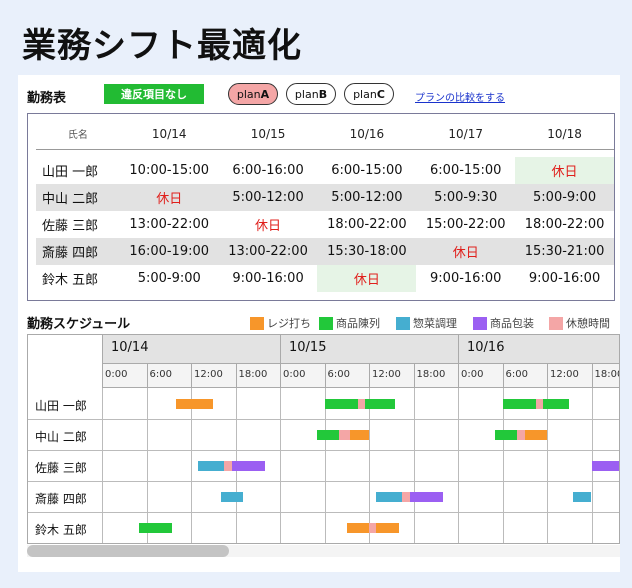  I want to click on day-header: 10/16, so click(367, 134).